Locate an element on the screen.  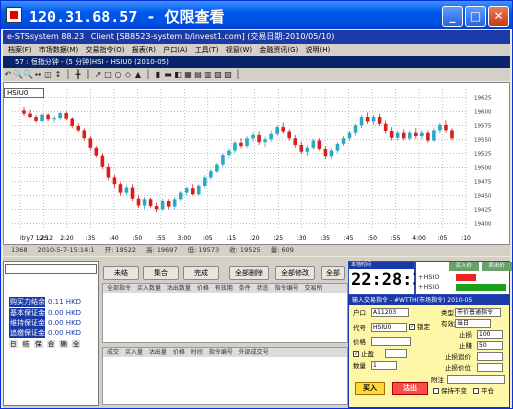
menu-window: 视窗(W) is located at coordinates (239, 50).